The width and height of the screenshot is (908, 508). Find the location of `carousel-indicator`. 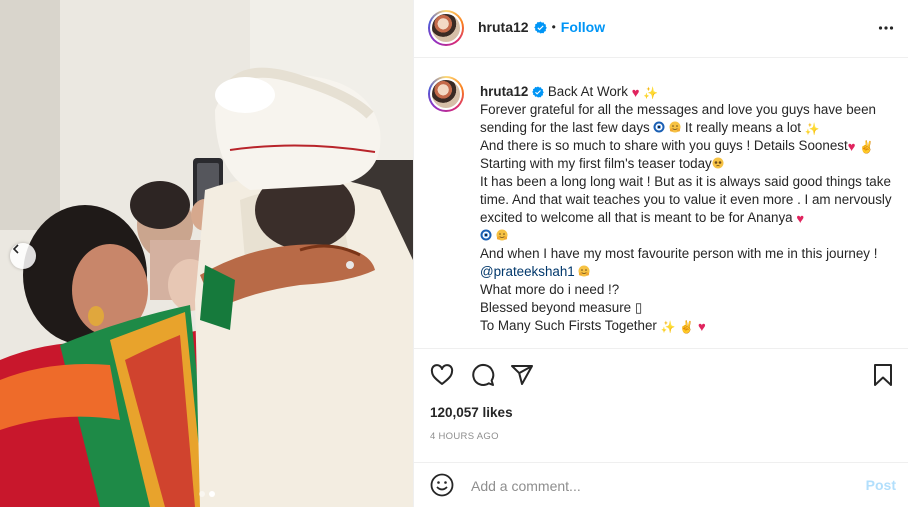

carousel-indicator is located at coordinates (206, 494).